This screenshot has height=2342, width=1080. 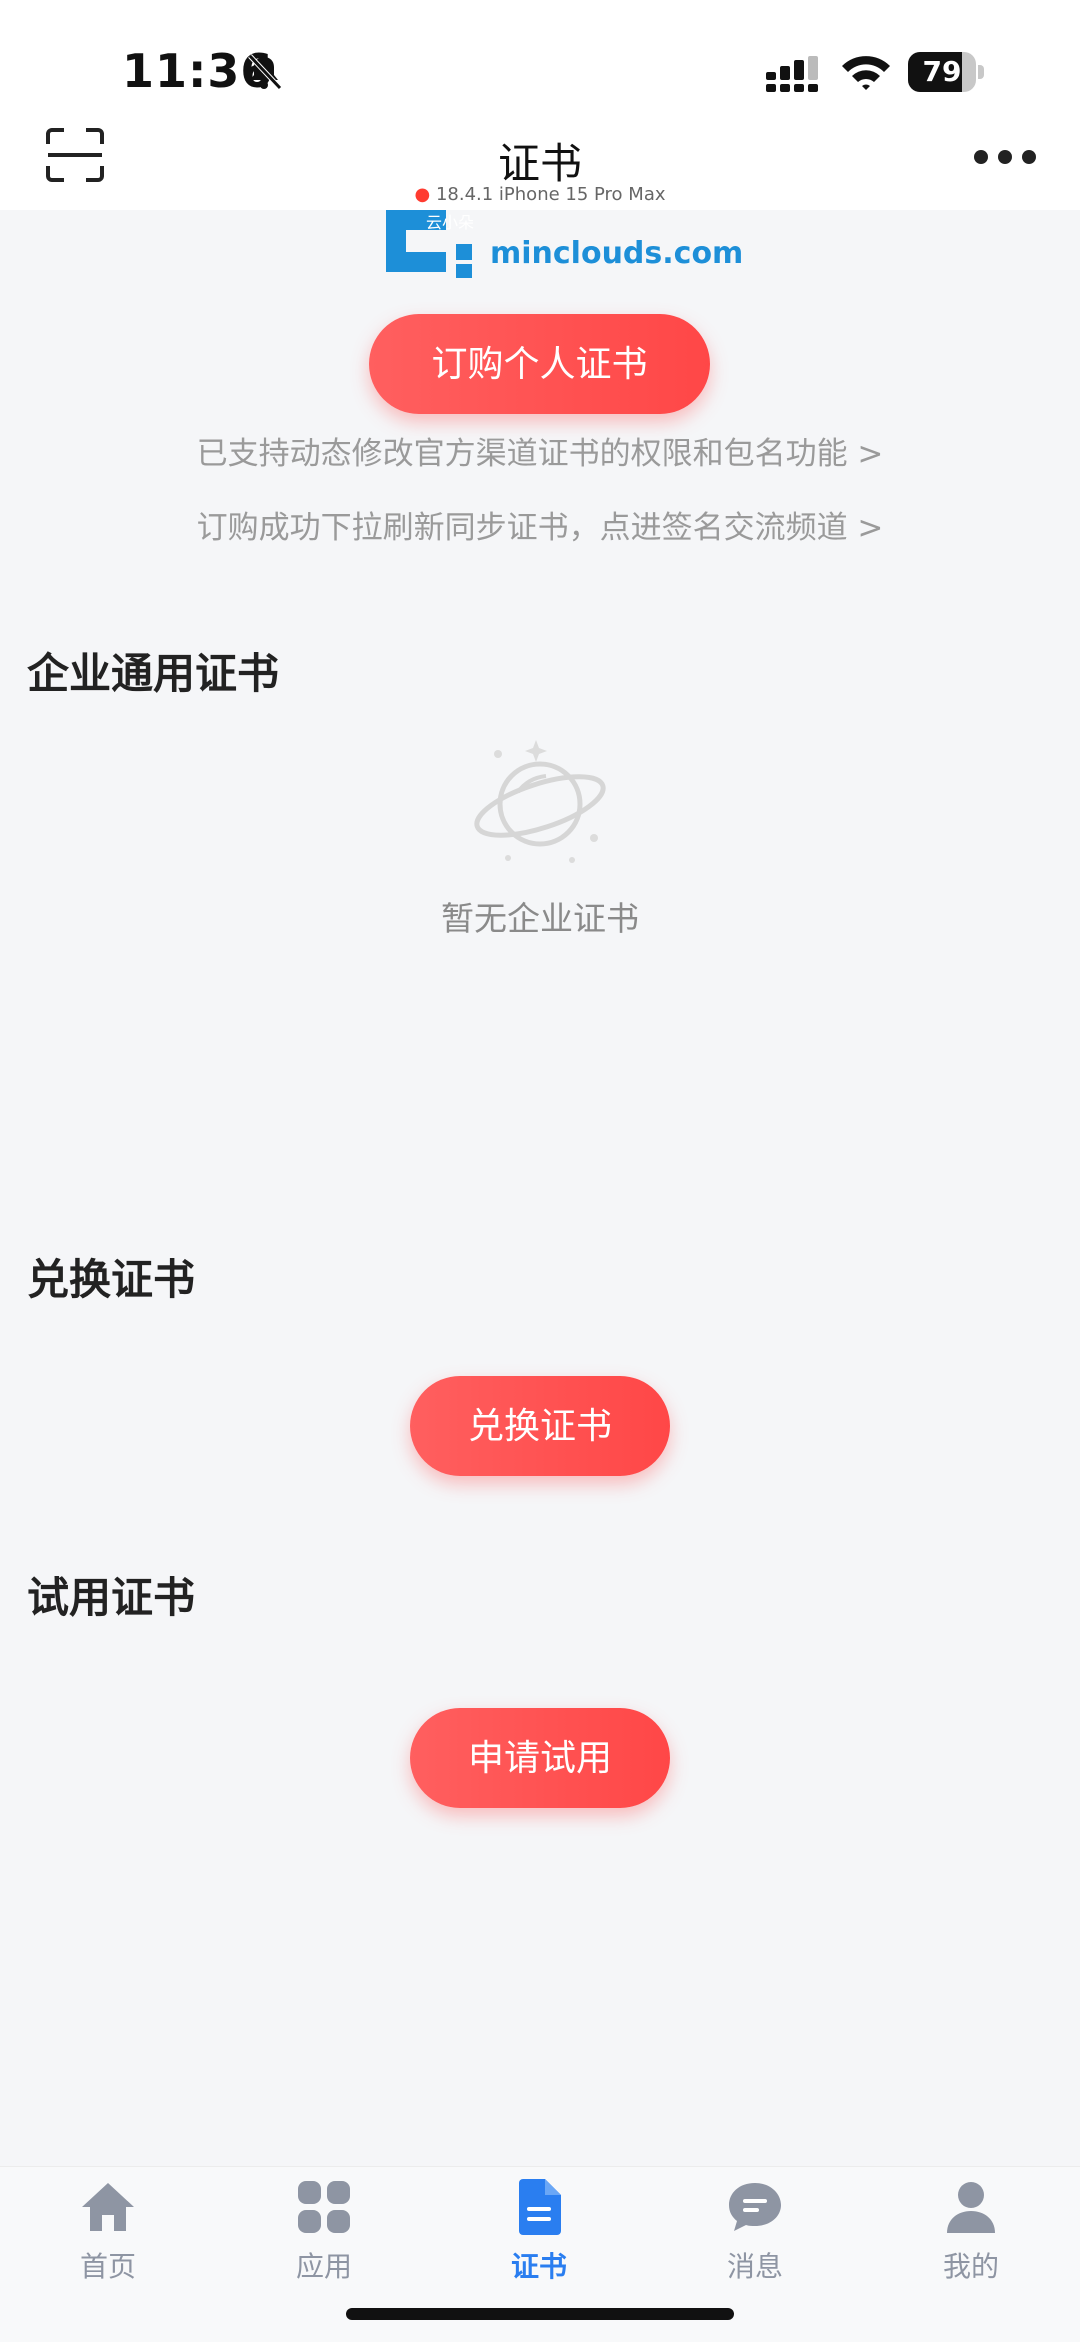 What do you see at coordinates (153, 673) in the screenshot?
I see `enterprise-section-title: 企业通用证书` at bounding box center [153, 673].